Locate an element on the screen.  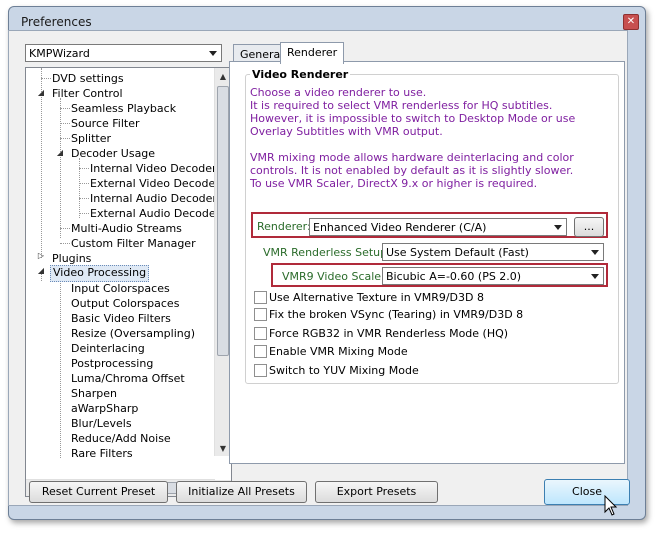
checkbox-alt-texture is located at coordinates (260, 297).